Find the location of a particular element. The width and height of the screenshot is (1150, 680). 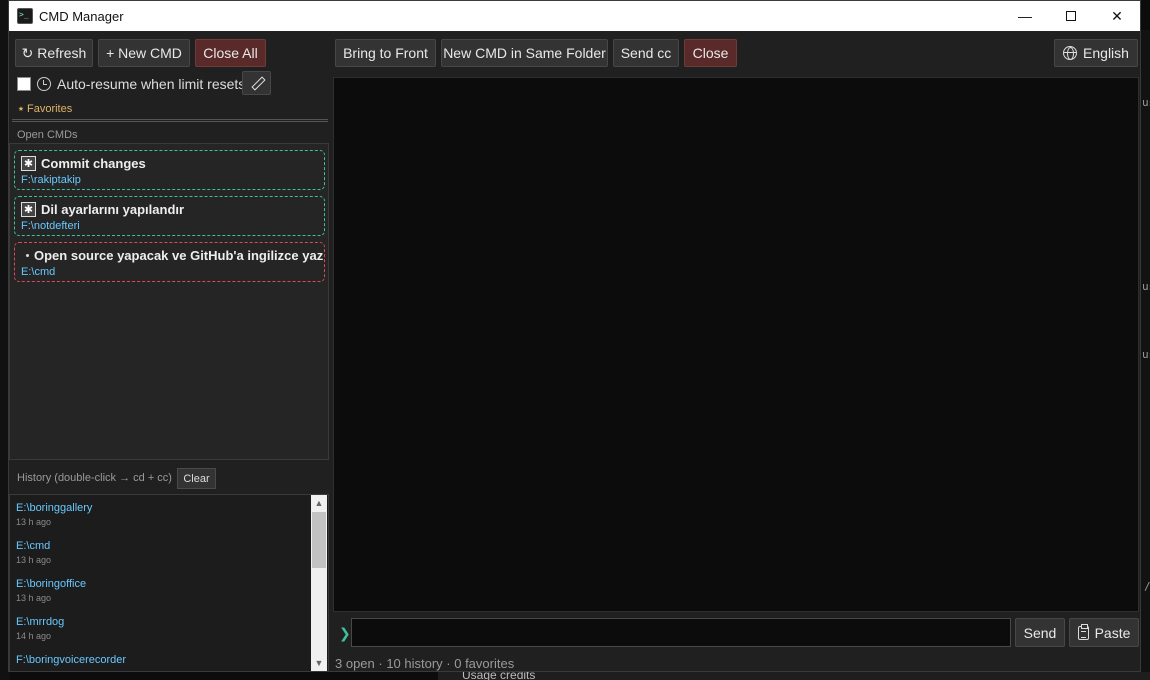

alarm-clock-icon is located at coordinates (44, 84).